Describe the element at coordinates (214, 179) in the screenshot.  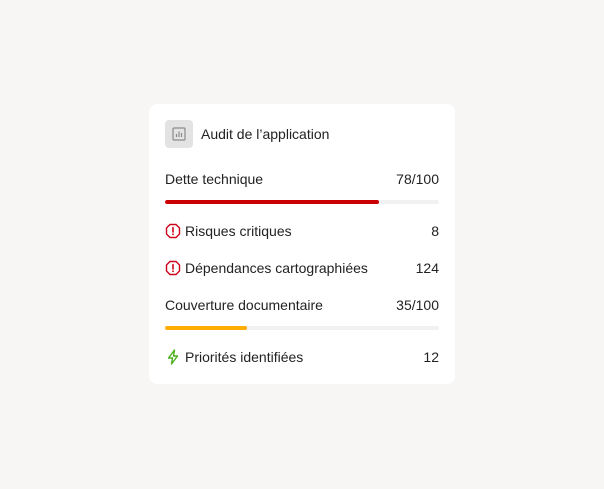
I see `metric-label: Dette technique` at that location.